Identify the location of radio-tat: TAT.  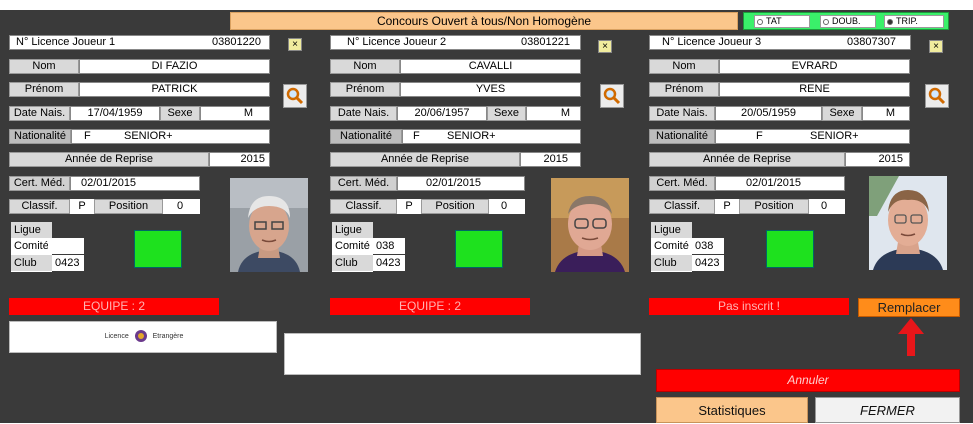
(782, 21).